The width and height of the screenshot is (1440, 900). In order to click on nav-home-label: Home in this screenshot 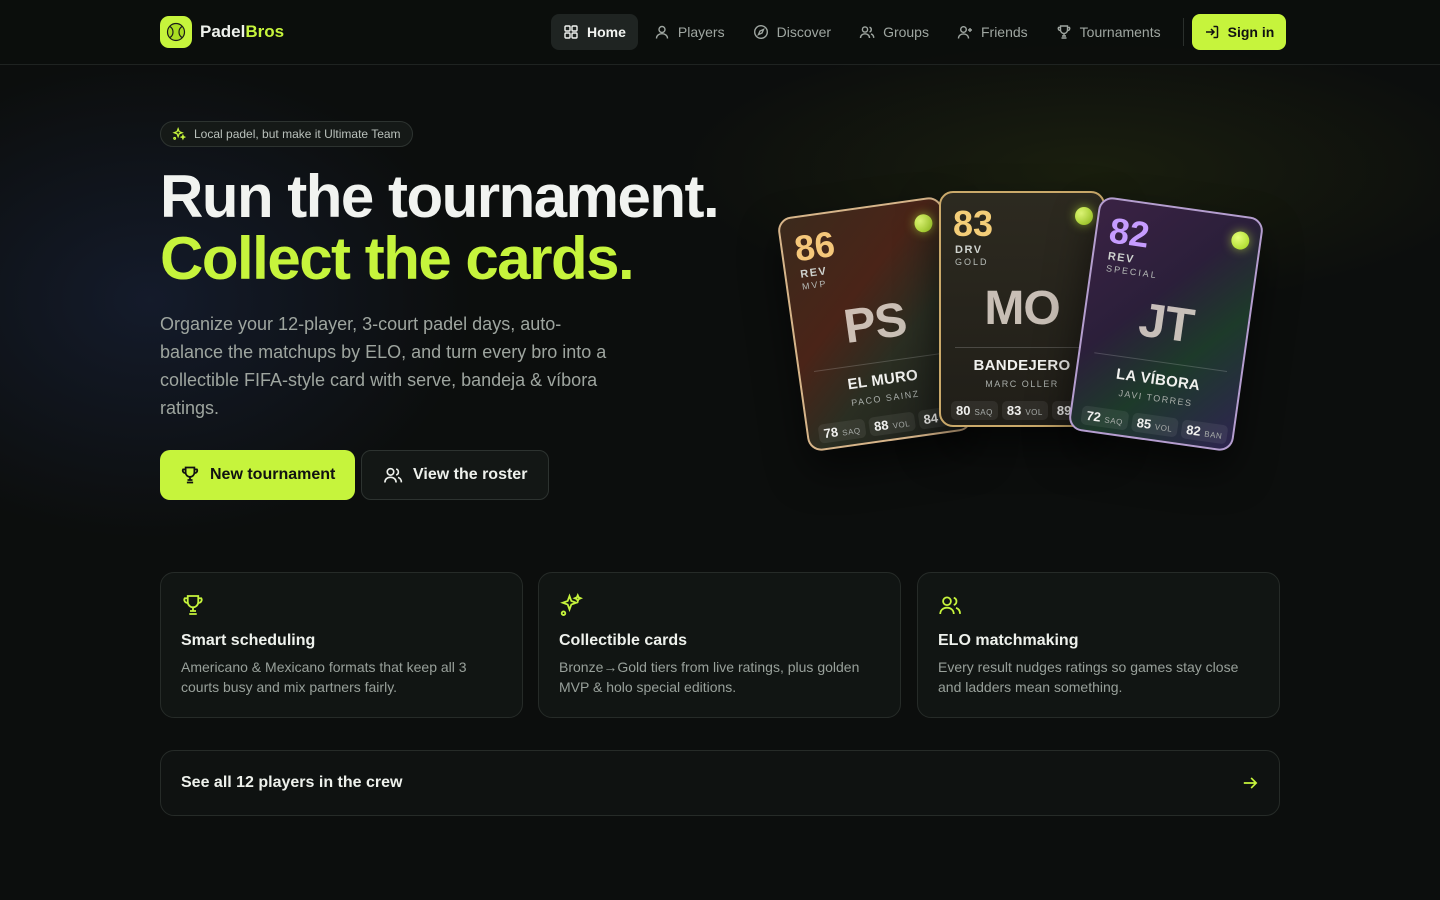, I will do `click(606, 32)`.